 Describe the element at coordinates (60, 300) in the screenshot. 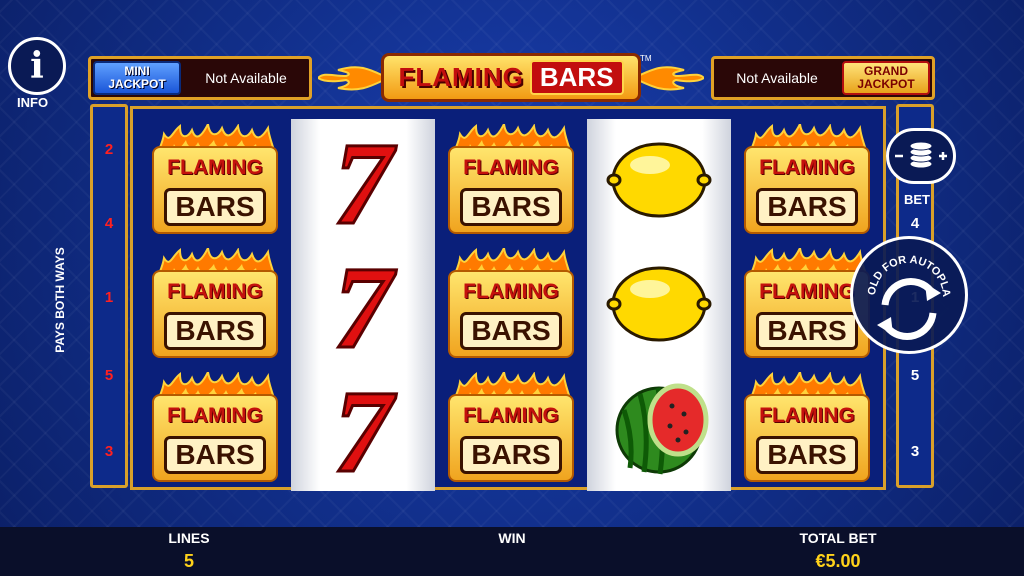

I see `pays-both-ways-label: PAYS BOTH WAYS` at that location.